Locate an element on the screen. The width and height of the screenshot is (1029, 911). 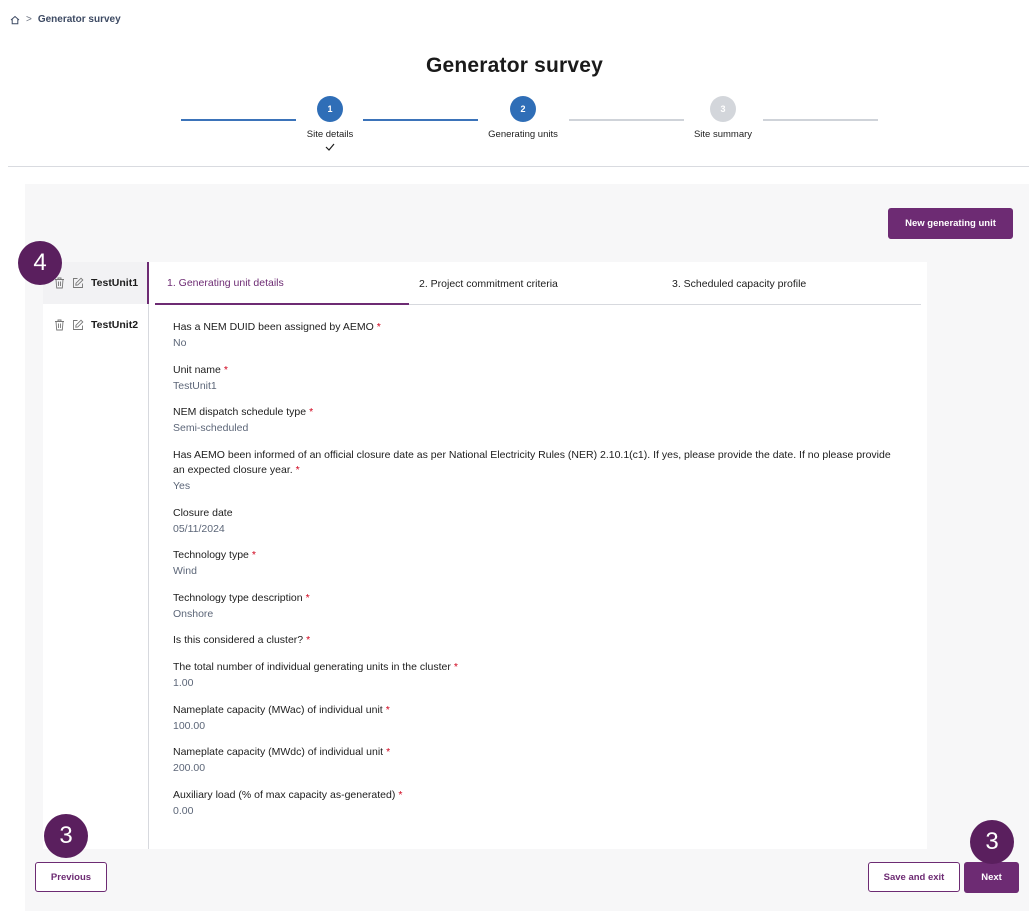
step-number: 1 is located at coordinates (330, 109).